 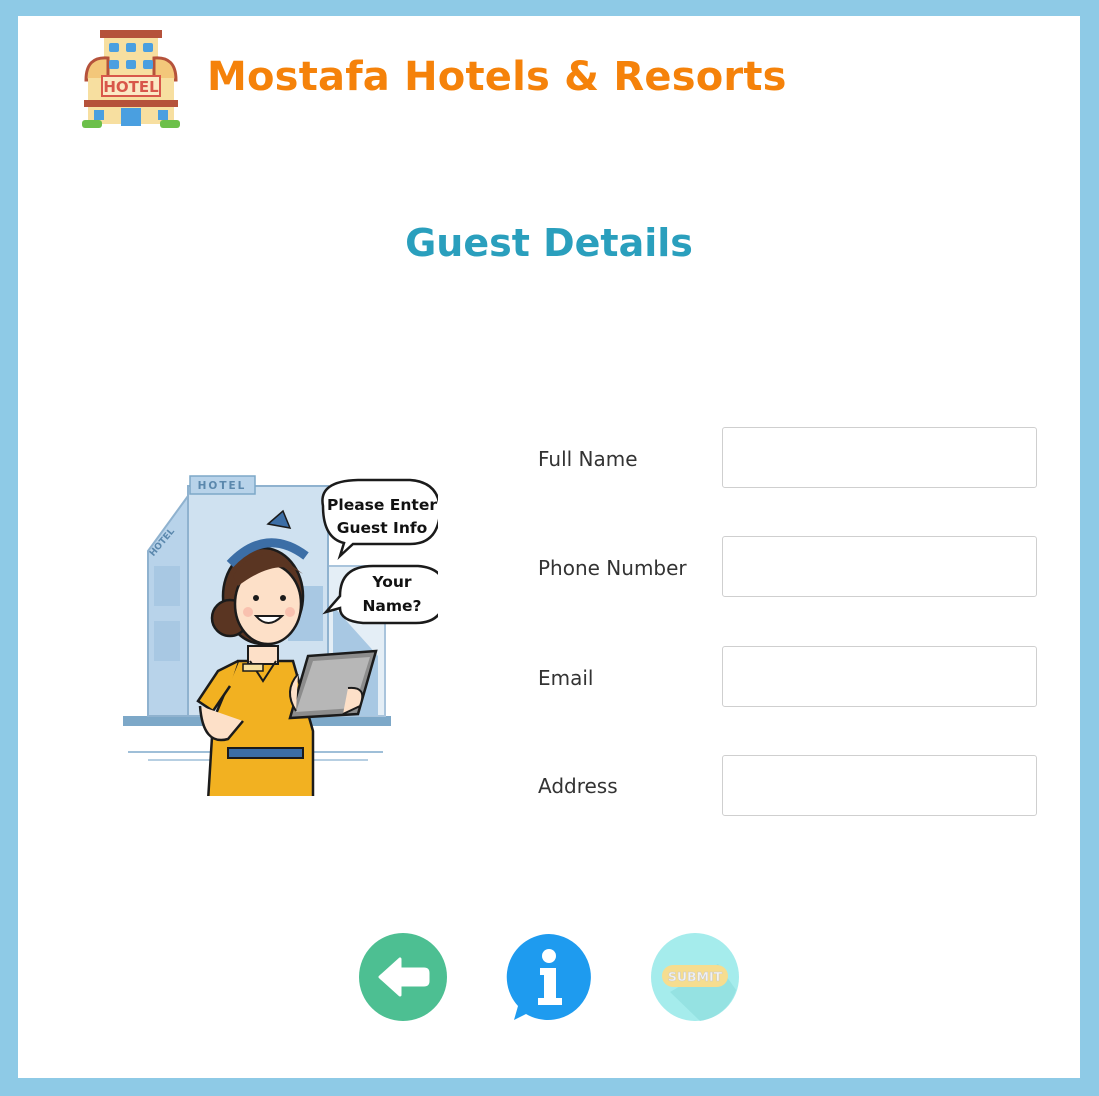 I want to click on svg-text: Please Enter, so click(x=382, y=505).